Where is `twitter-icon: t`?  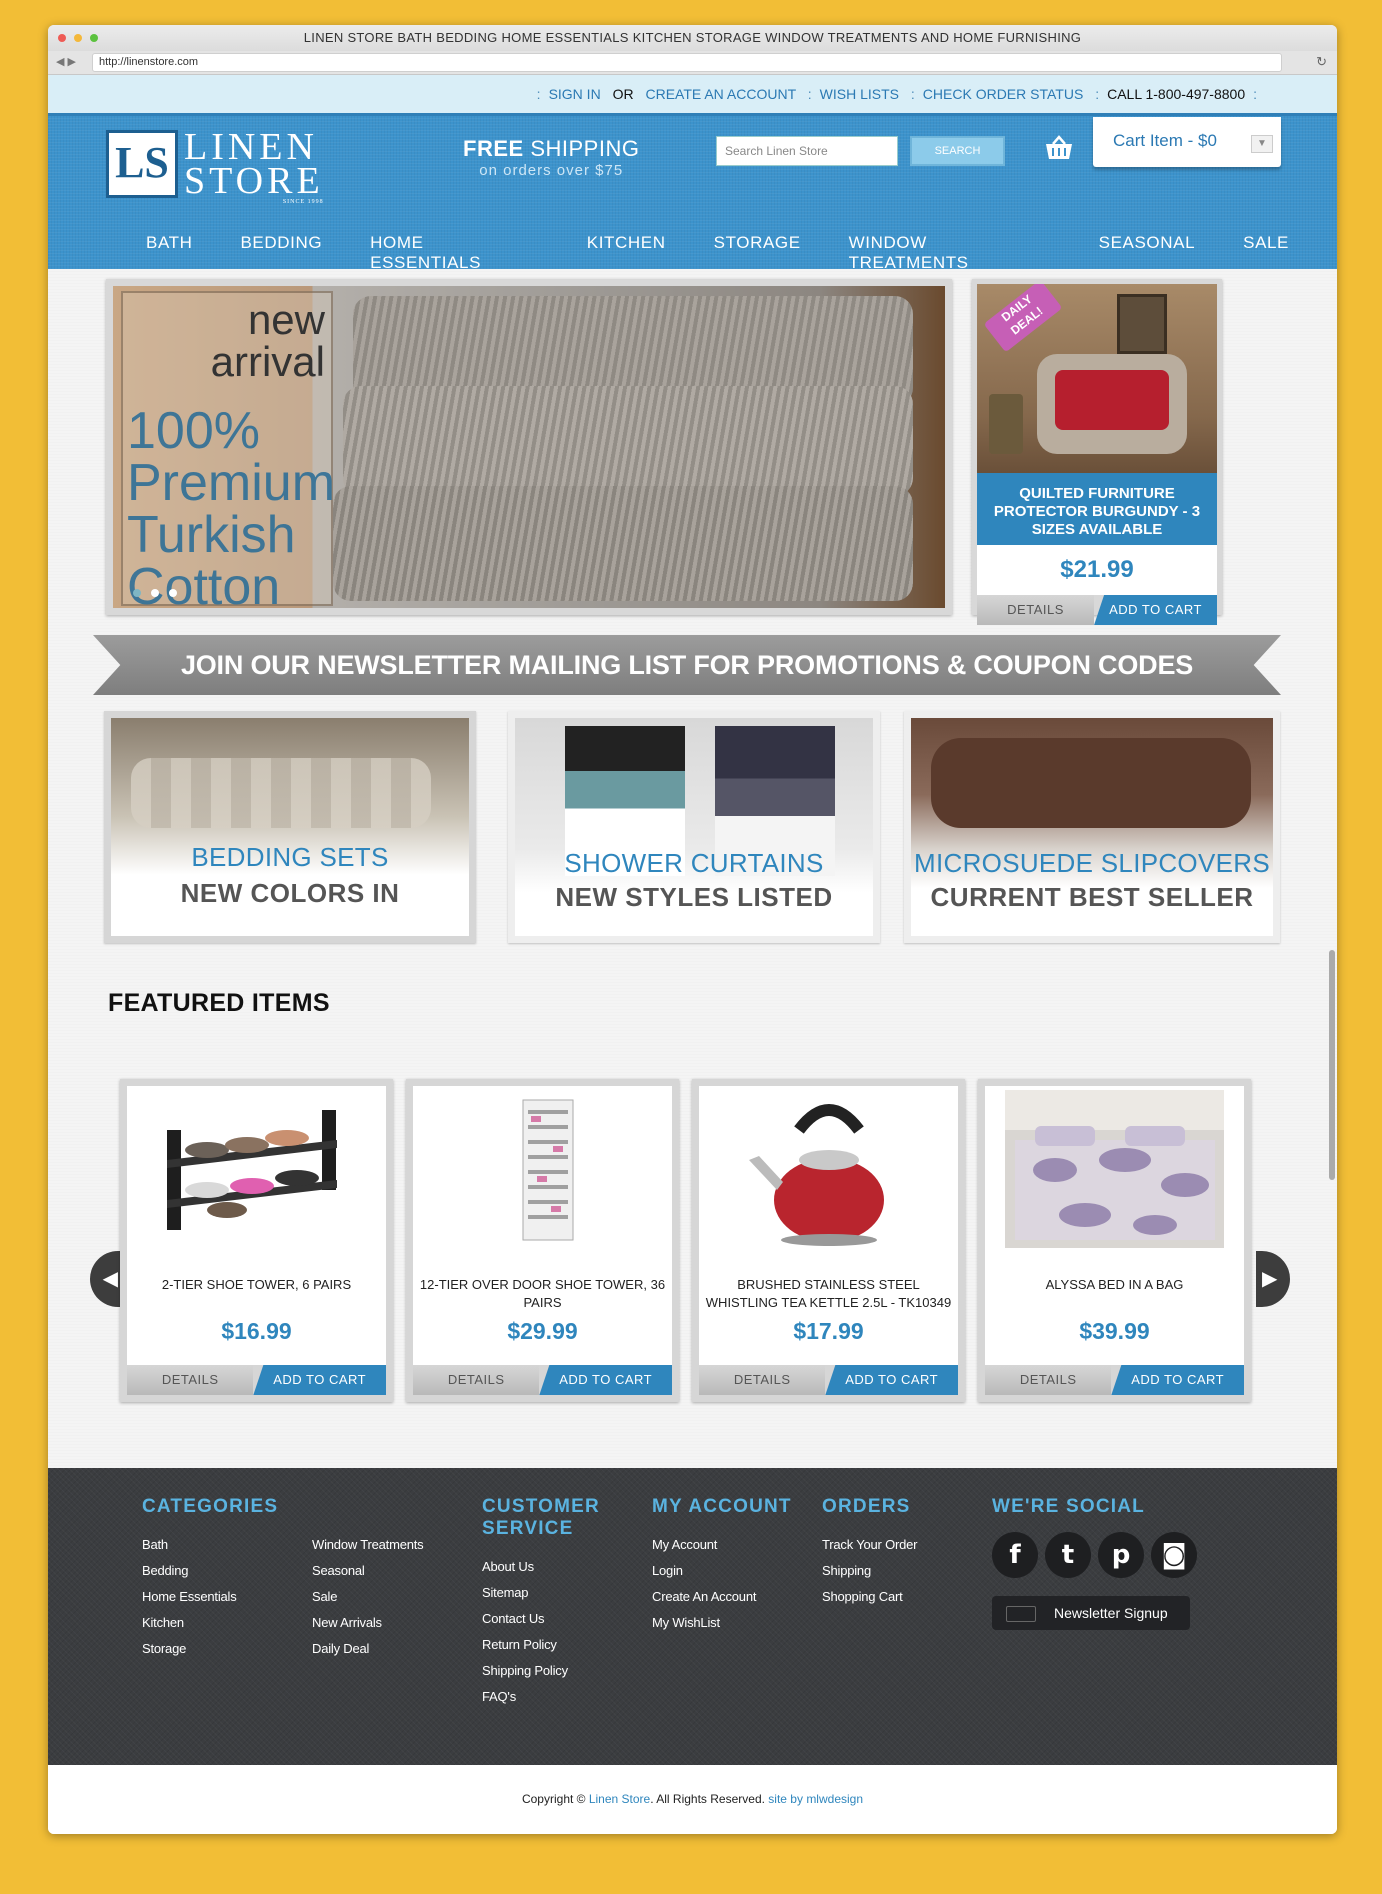
twitter-icon: t is located at coordinates (1068, 1555).